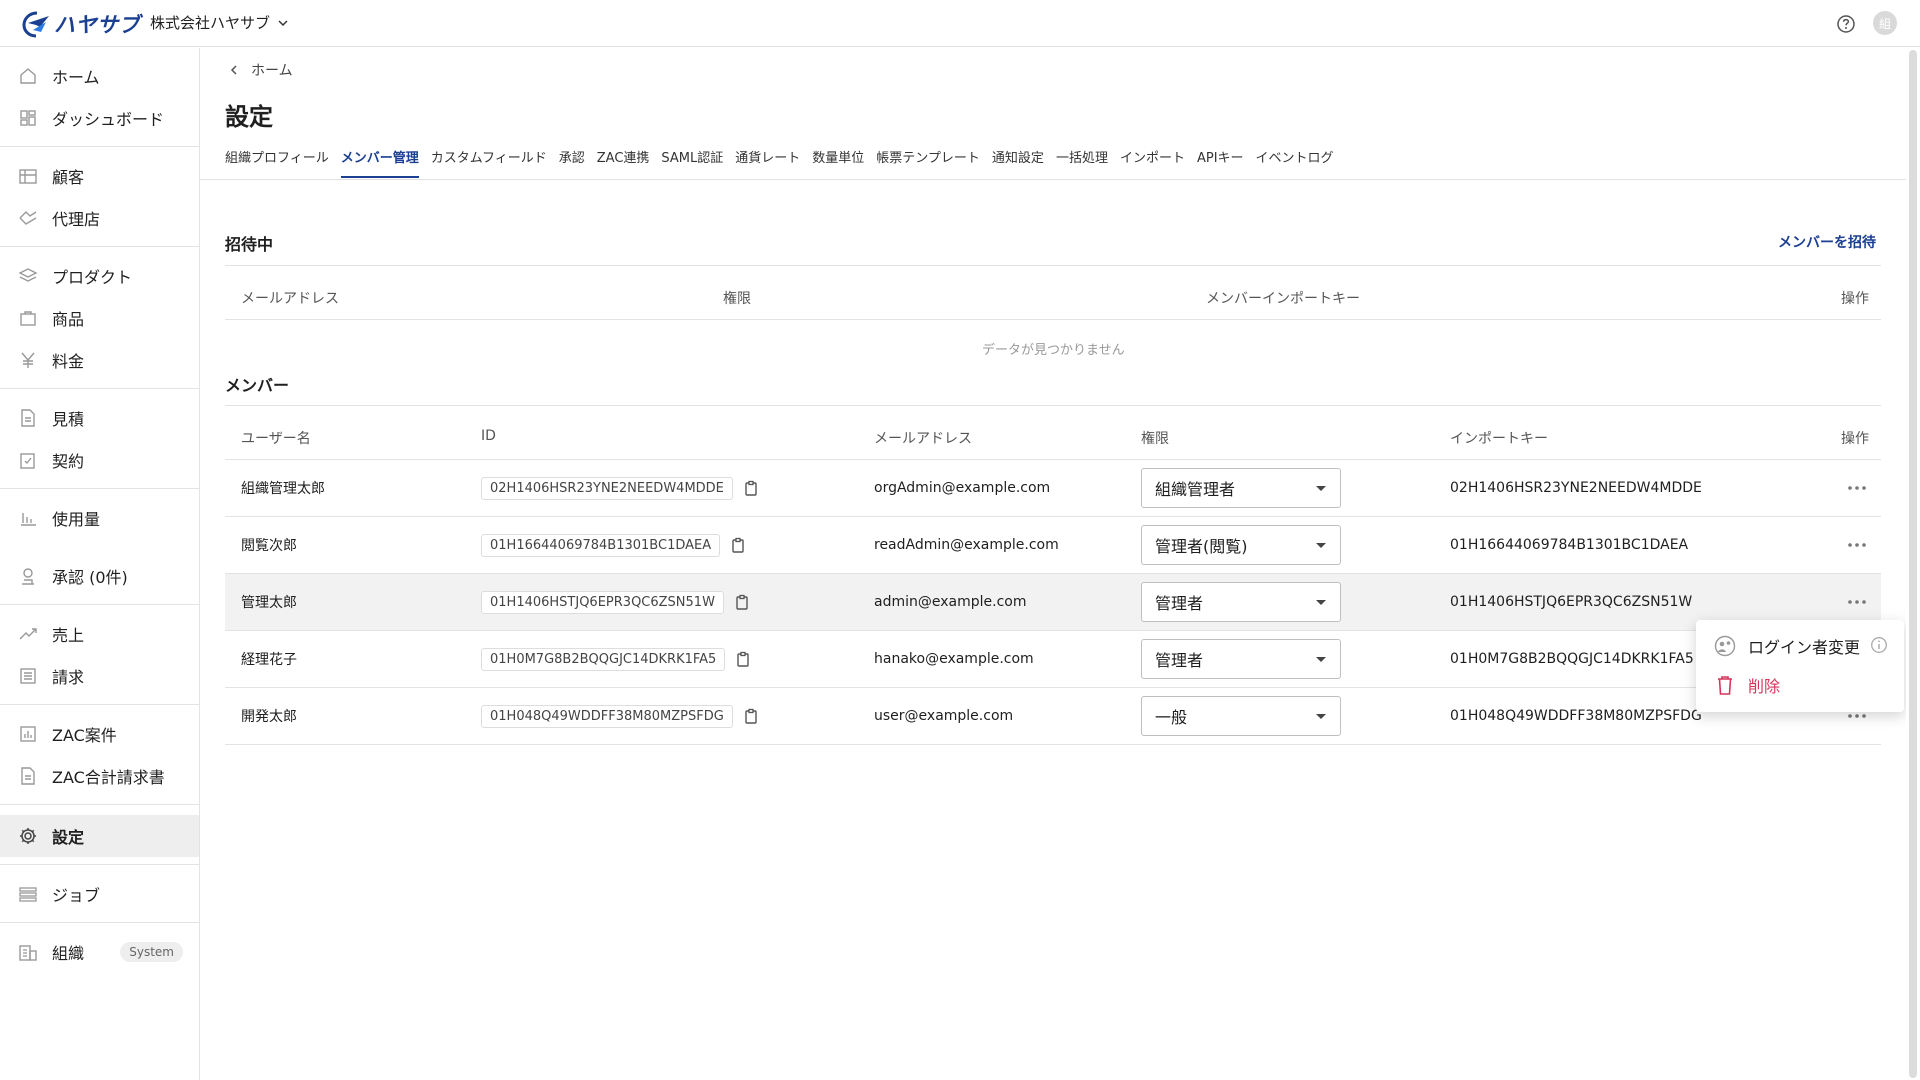 The image size is (1920, 1080). What do you see at coordinates (962, 488) in the screenshot?
I see `email: orgAdmin@example.com` at bounding box center [962, 488].